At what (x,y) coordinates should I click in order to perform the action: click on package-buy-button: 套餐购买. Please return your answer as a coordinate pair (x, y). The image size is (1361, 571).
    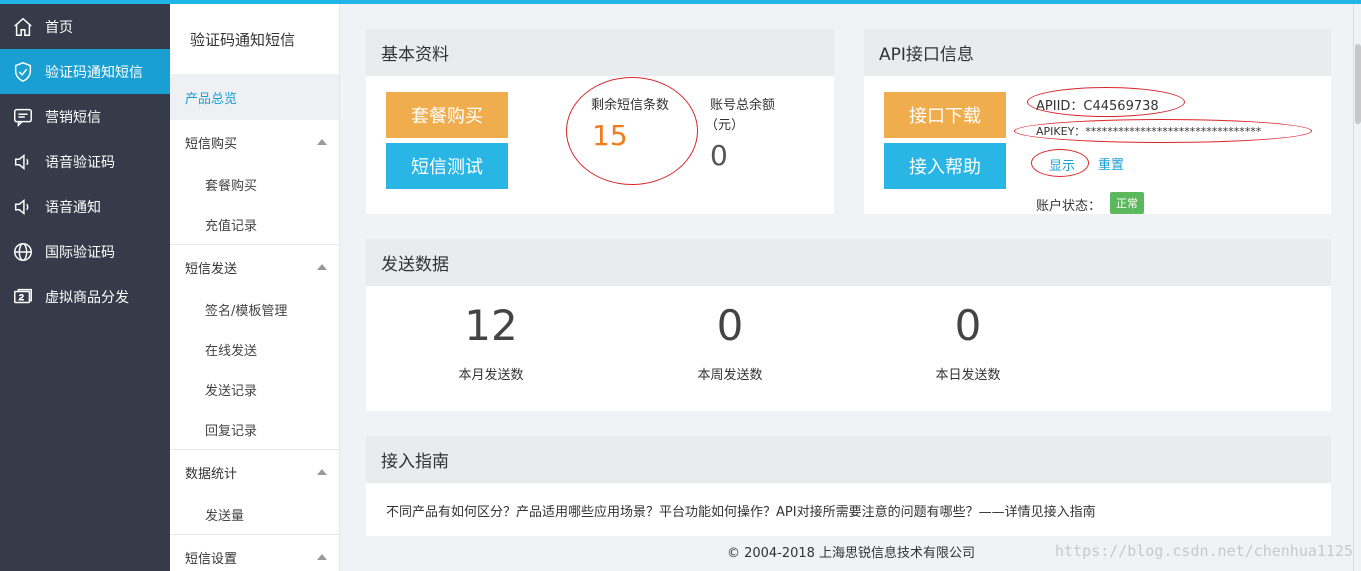
    Looking at the image, I should click on (447, 115).